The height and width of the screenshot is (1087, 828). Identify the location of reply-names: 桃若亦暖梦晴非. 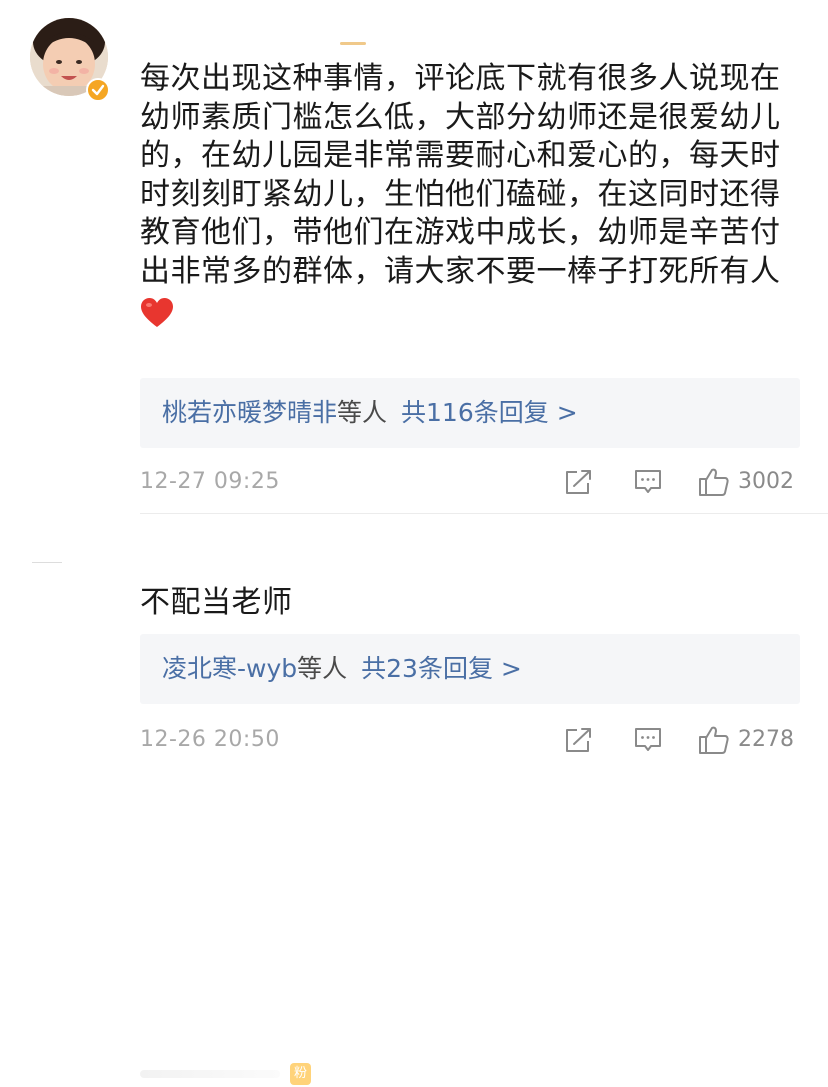
(249, 412).